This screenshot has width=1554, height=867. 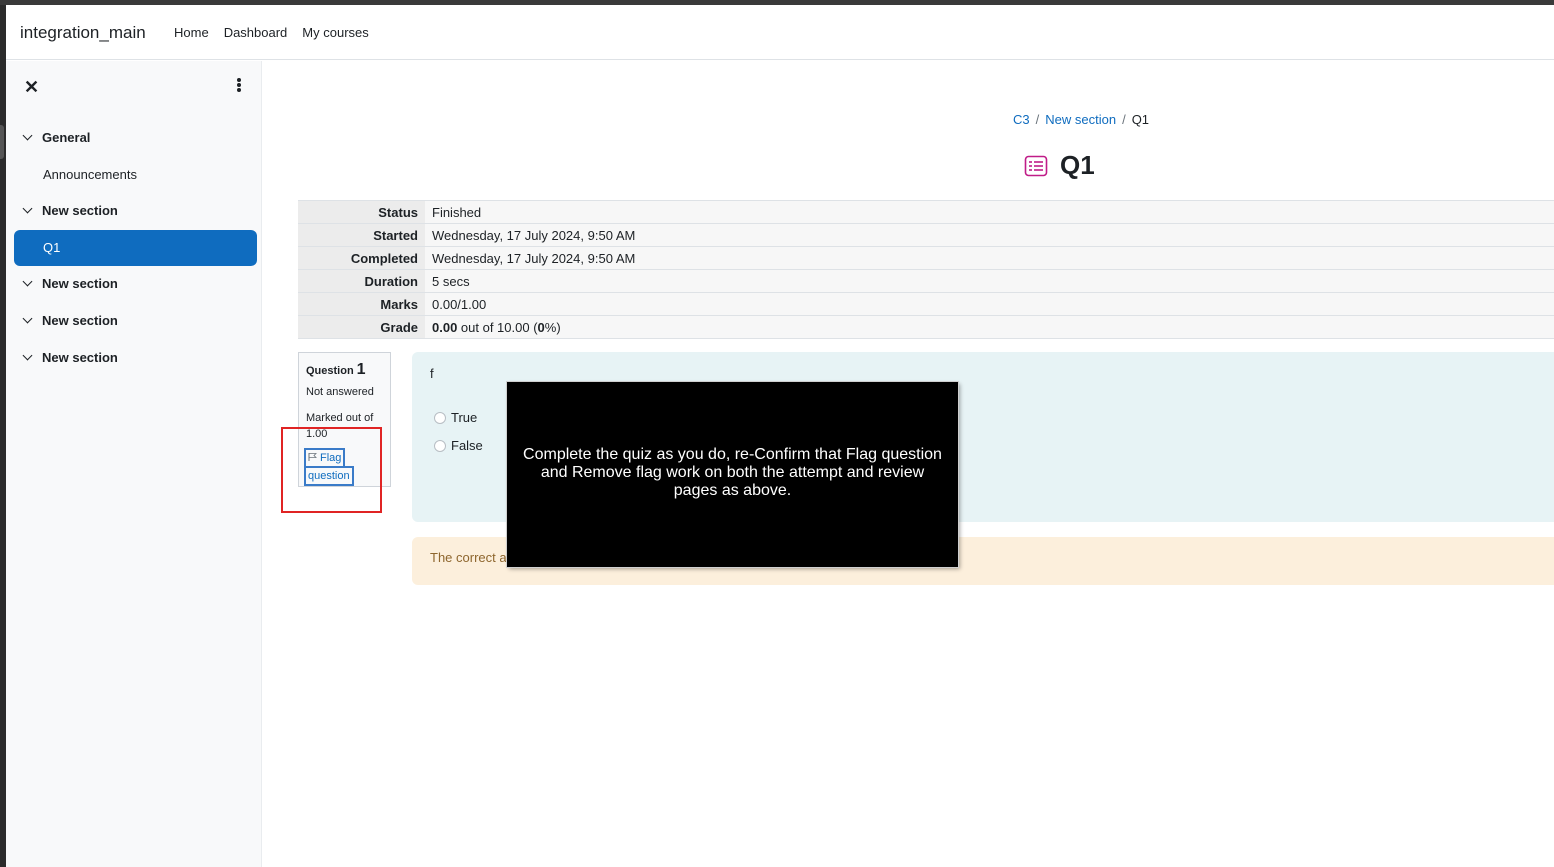 I want to click on breadcrumb-c3: C3, so click(x=1021, y=119).